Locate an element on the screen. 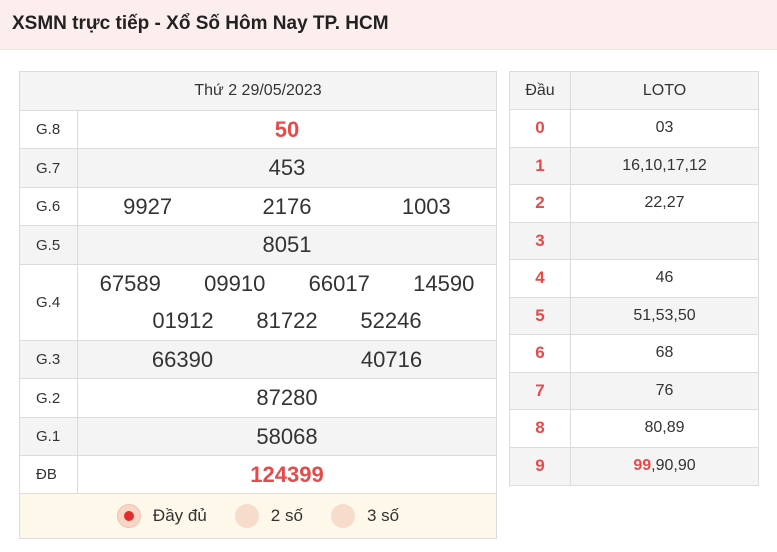  prize-number: 09910 is located at coordinates (235, 283).